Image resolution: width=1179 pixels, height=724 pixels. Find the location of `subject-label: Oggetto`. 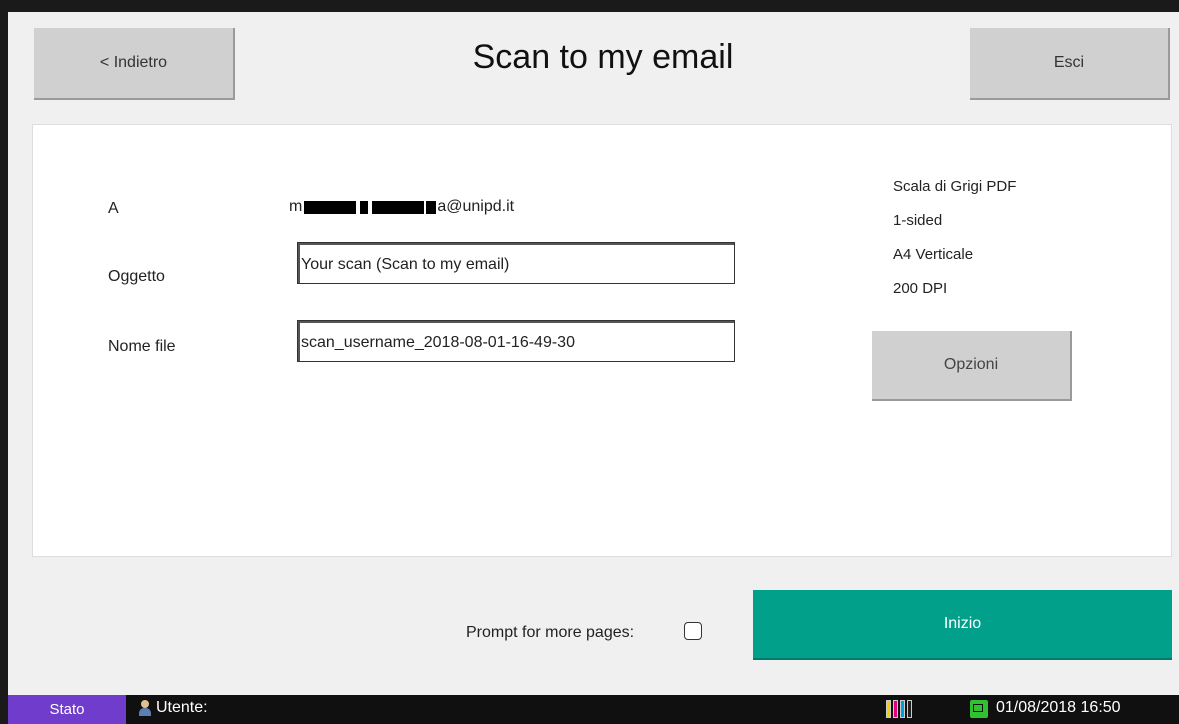

subject-label: Oggetto is located at coordinates (136, 276).